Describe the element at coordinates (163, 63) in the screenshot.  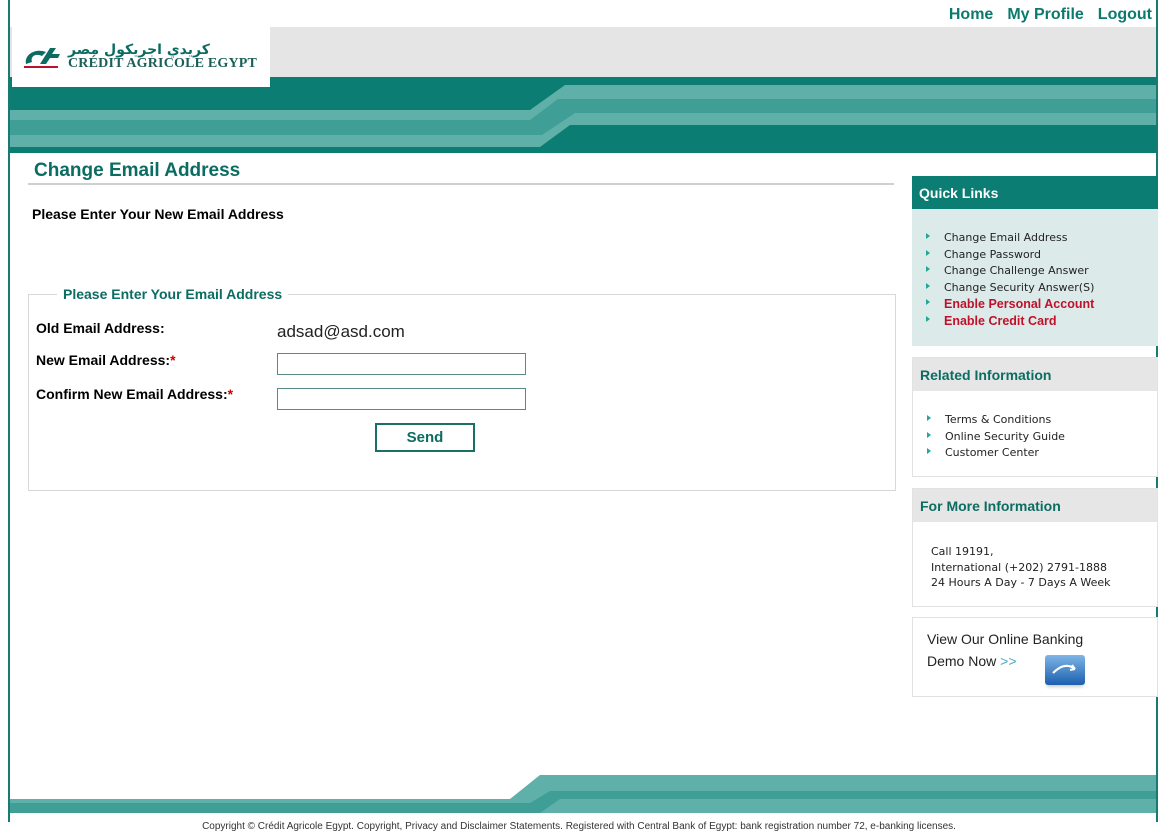
I see `logo-english-text: CRÉDIT AGRICOLE EGYPT` at that location.